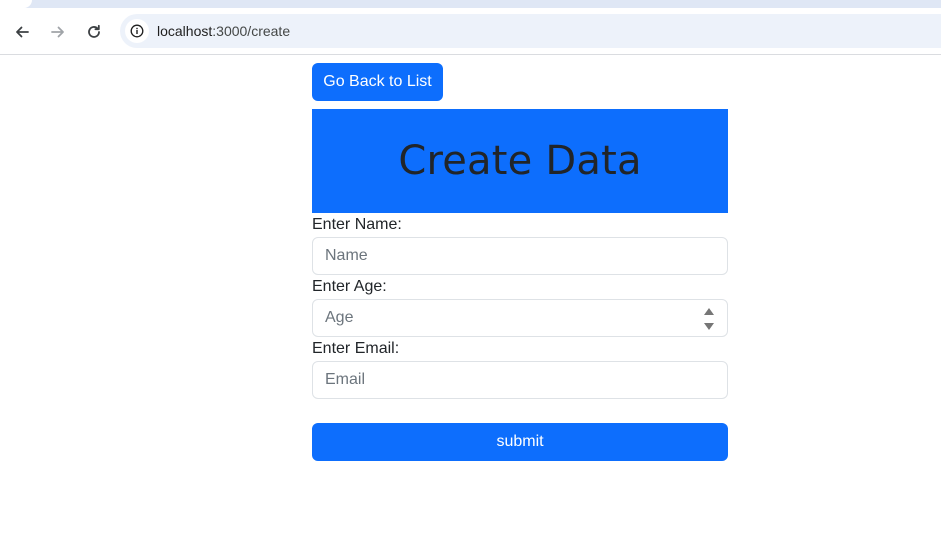  I want to click on page-header-banner: Create Data, so click(520, 161).